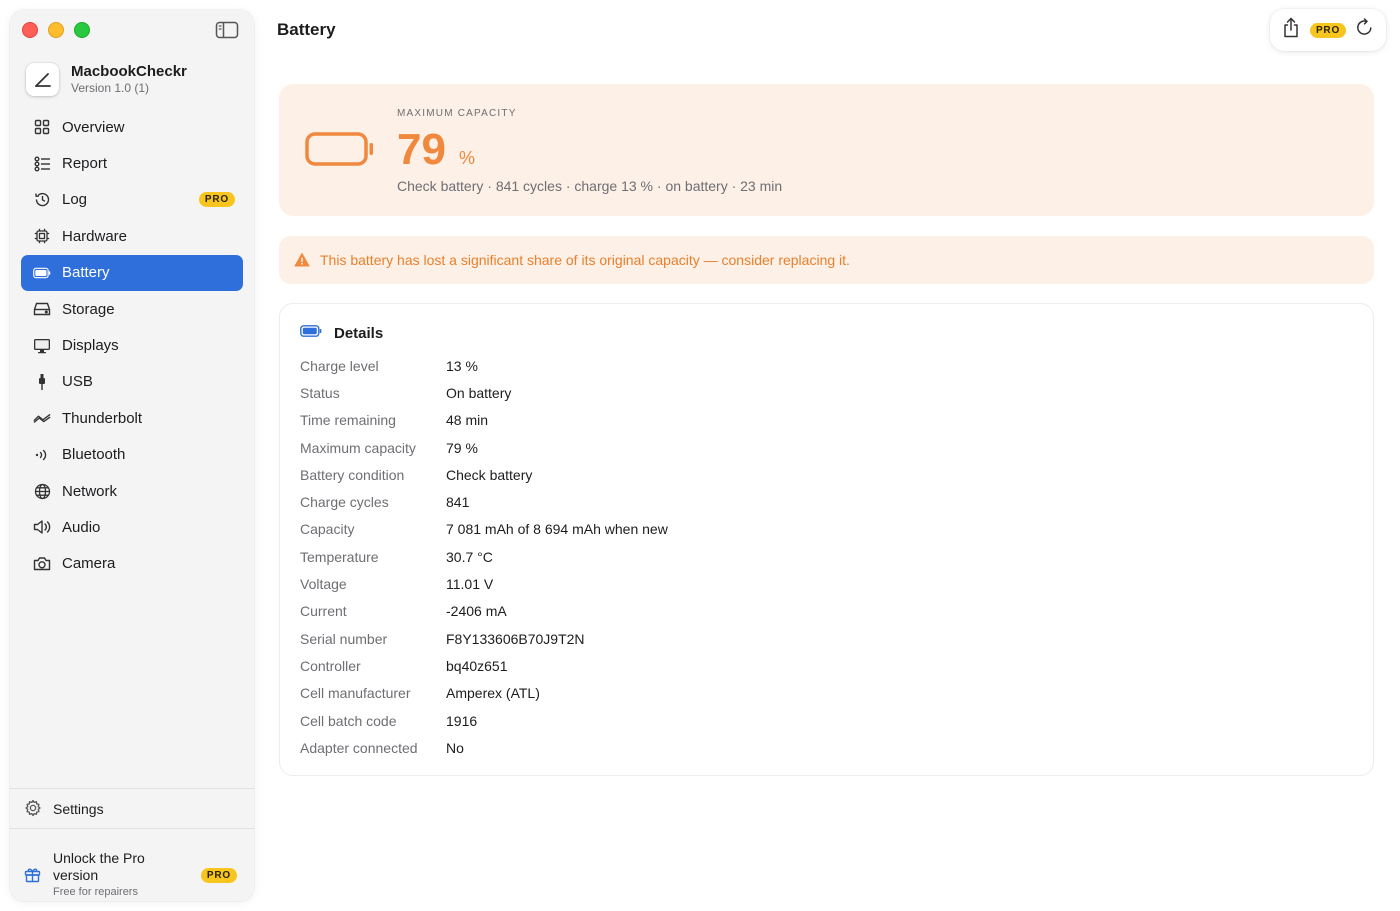  I want to click on battery-large-icon, so click(340, 152).